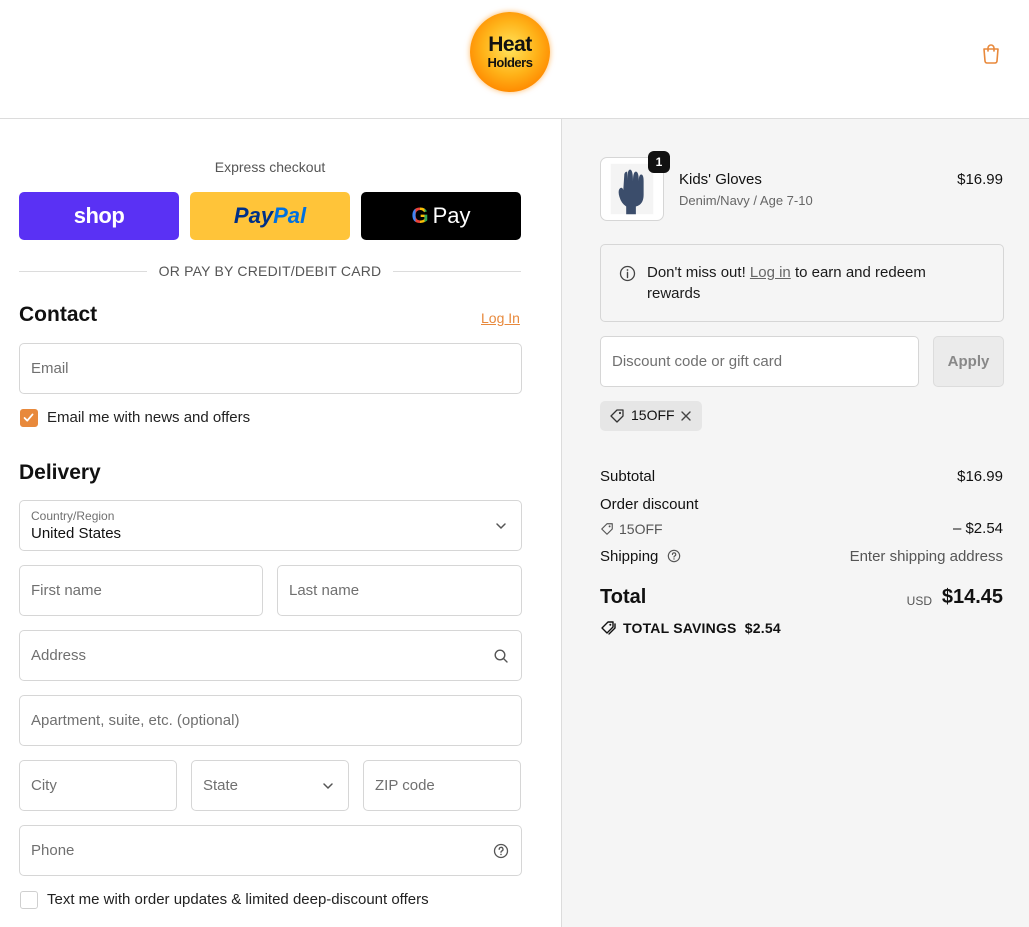 This screenshot has height=927, width=1029. I want to click on checkmark-icon, so click(28, 417).